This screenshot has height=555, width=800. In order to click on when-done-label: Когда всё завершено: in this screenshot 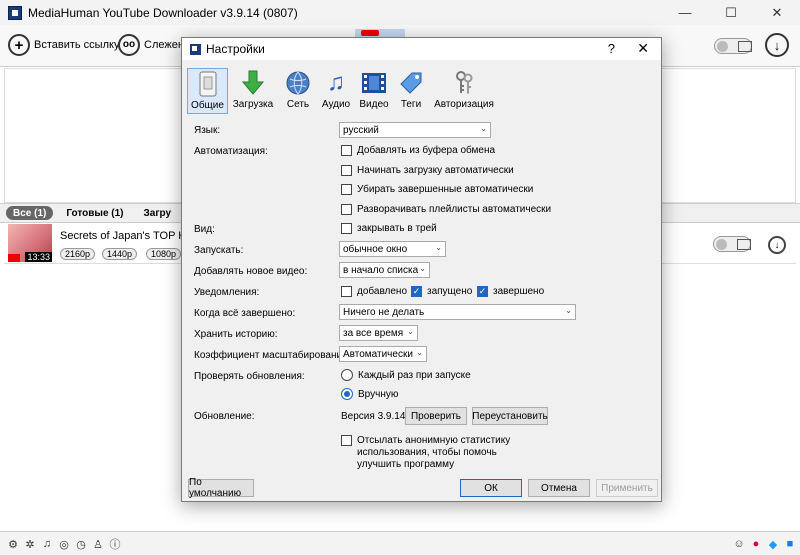, I will do `click(245, 313)`.